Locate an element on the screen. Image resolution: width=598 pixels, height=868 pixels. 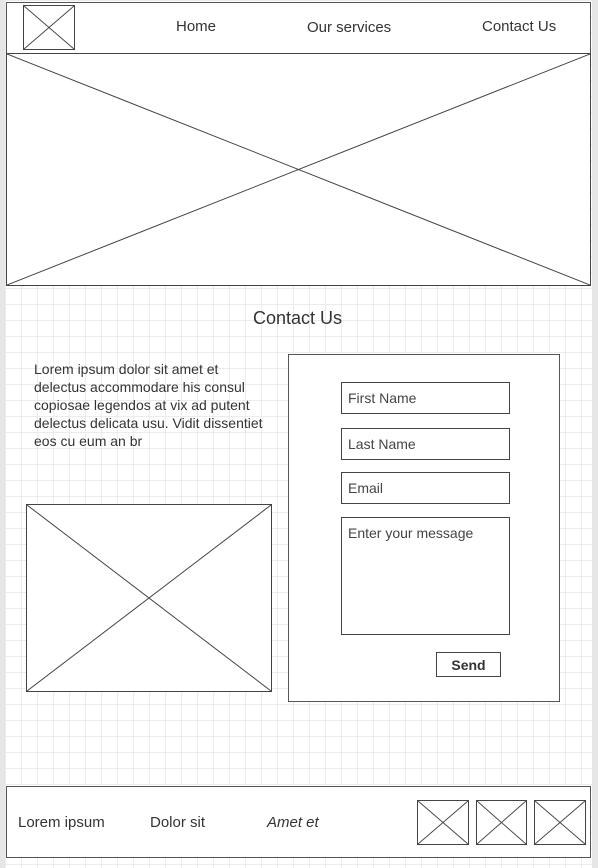
send-button: Send is located at coordinates (468, 664).